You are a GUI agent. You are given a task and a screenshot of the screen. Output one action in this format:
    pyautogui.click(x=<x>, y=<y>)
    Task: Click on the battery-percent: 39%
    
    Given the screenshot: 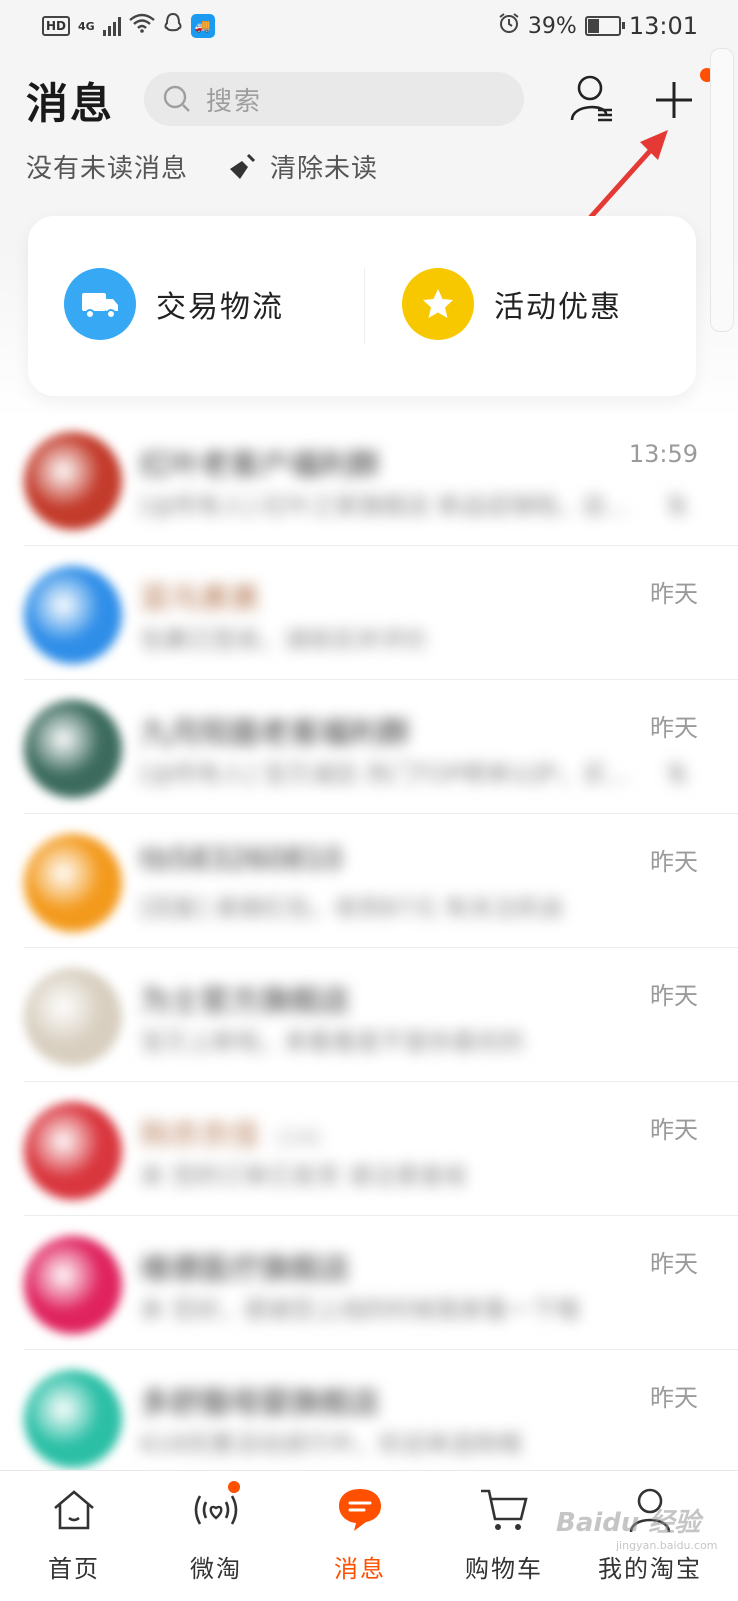 What is the action you would take?
    pyautogui.click(x=552, y=26)
    